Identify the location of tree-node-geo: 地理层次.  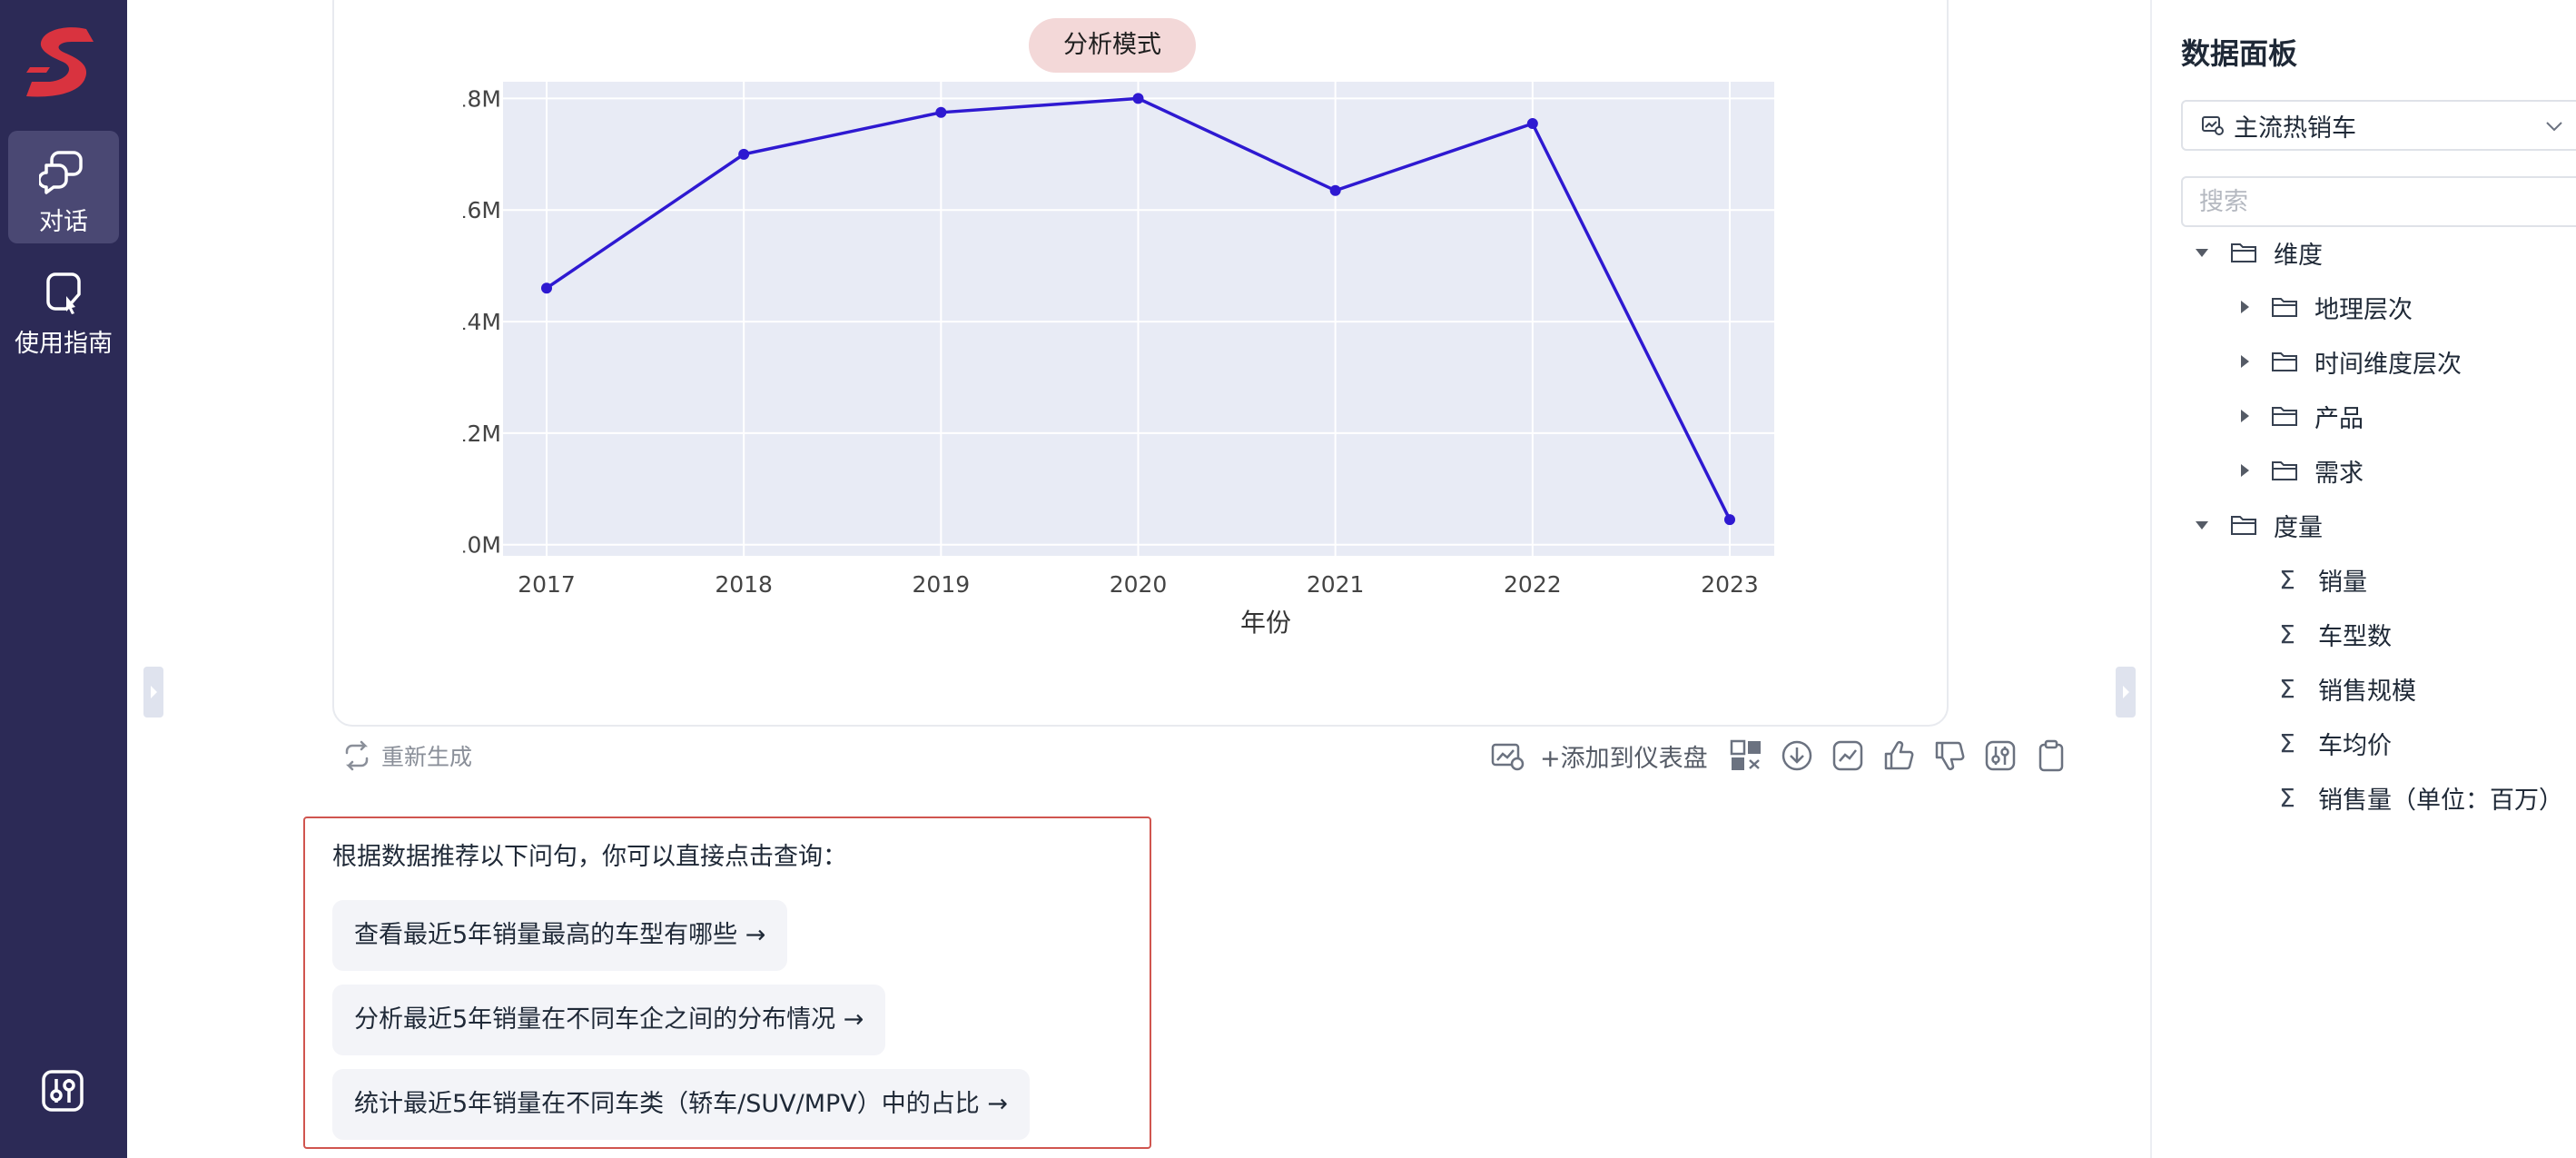
(2327, 307).